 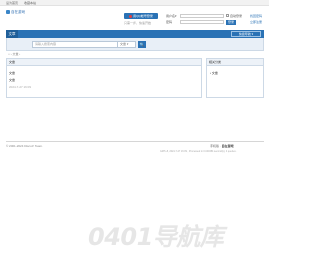 I want to click on username-field, so click(x=202, y=16).